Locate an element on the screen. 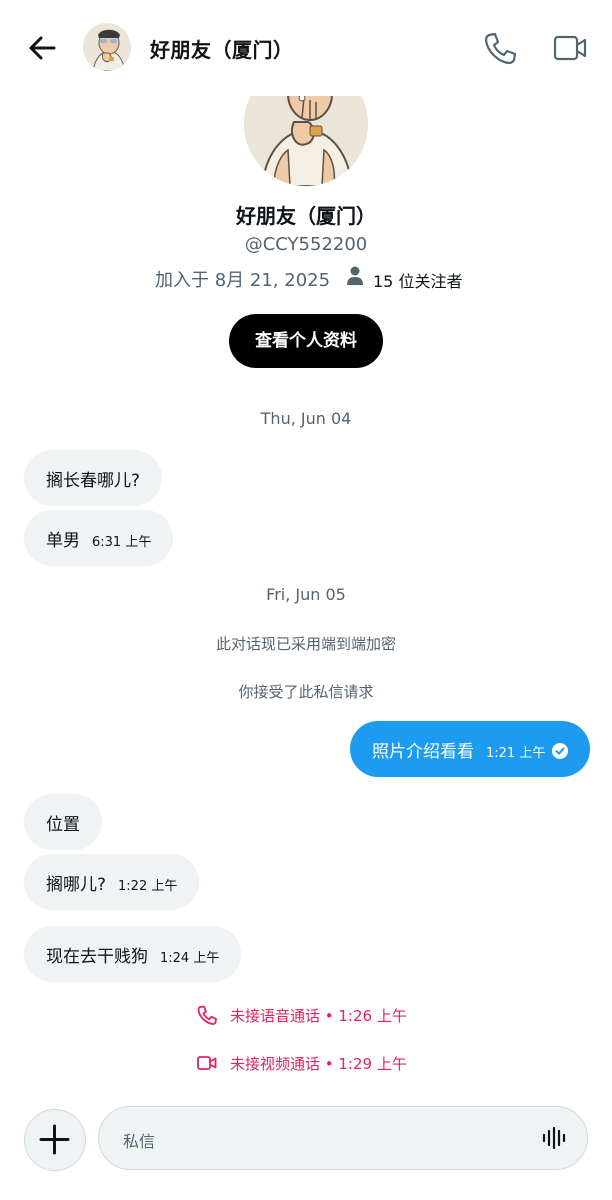  missed-phone-icon is located at coordinates (207, 1015).